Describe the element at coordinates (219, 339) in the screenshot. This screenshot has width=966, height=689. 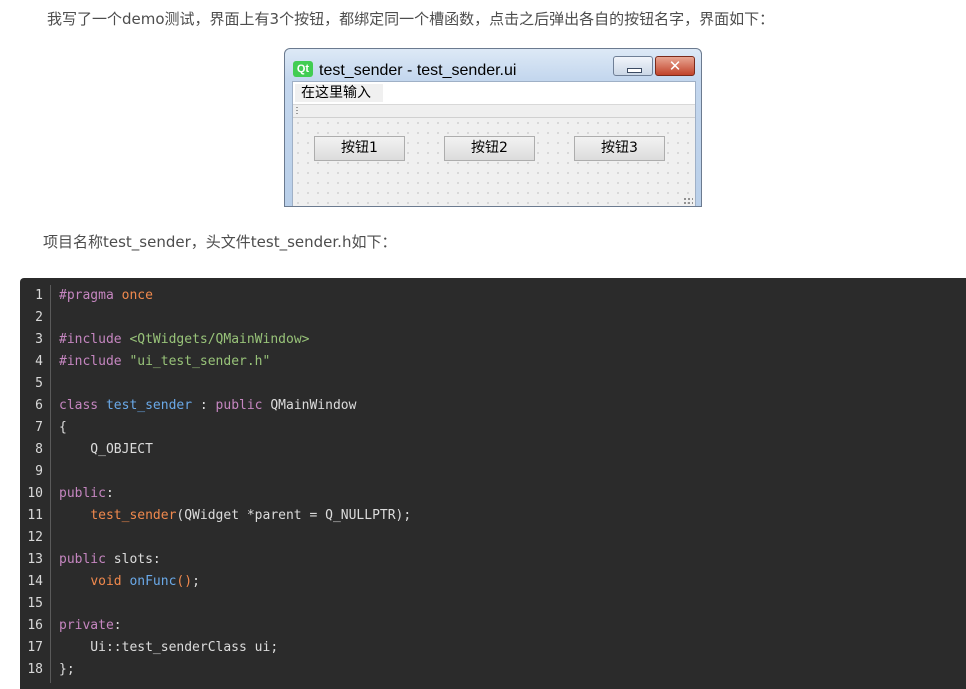
I see `code-token: <QtWidgets/QMainWindow>` at that location.